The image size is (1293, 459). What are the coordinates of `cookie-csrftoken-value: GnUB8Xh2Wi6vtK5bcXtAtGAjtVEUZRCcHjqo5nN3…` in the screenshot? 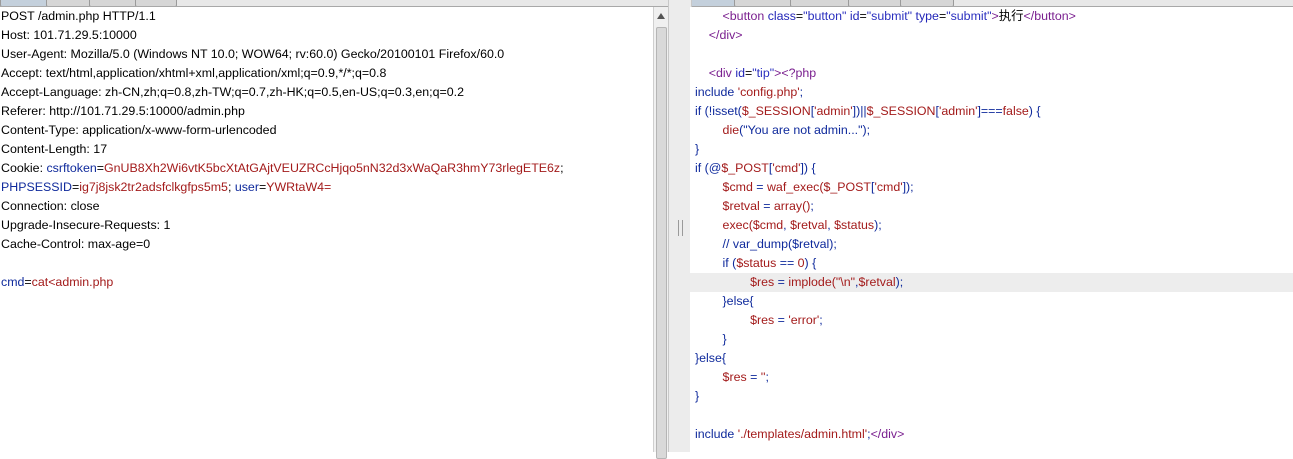 It's located at (332, 168).